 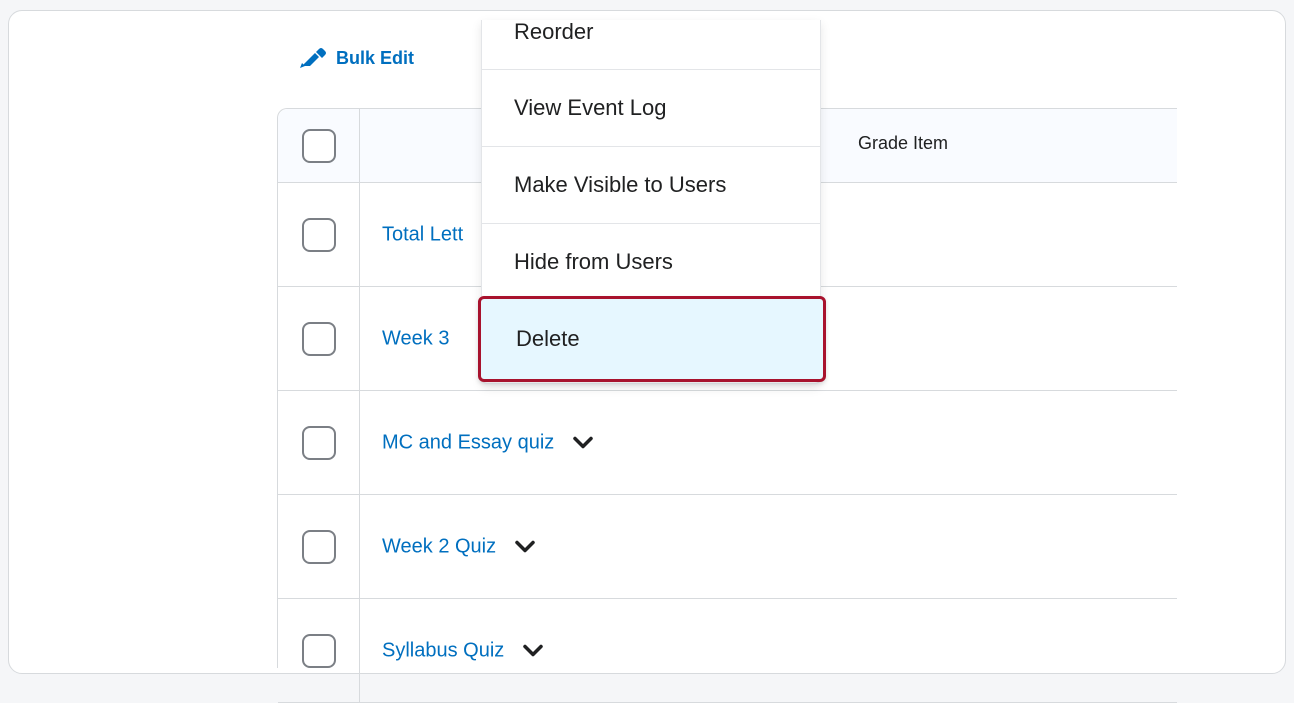 I want to click on grade-item-link: Week 2 Quiz, so click(x=459, y=546).